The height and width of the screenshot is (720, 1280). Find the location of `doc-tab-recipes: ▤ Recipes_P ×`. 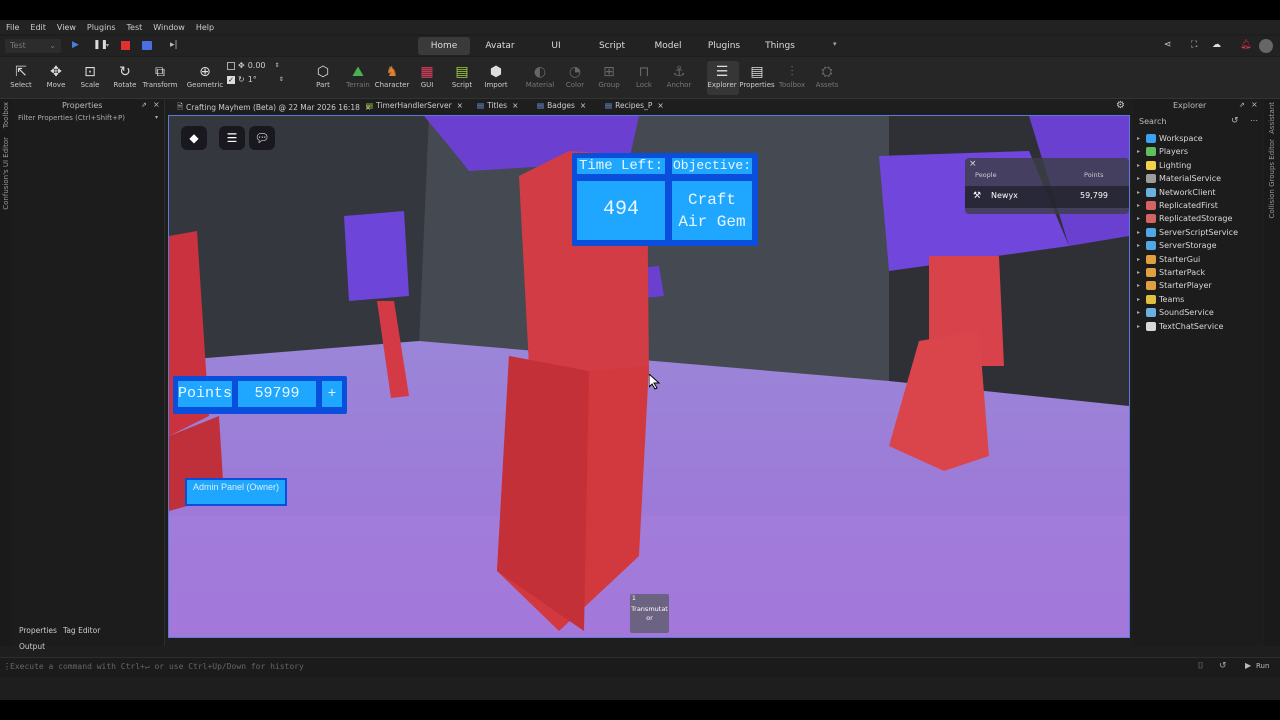

doc-tab-recipes: ▤ Recipes_P × is located at coordinates (634, 105).